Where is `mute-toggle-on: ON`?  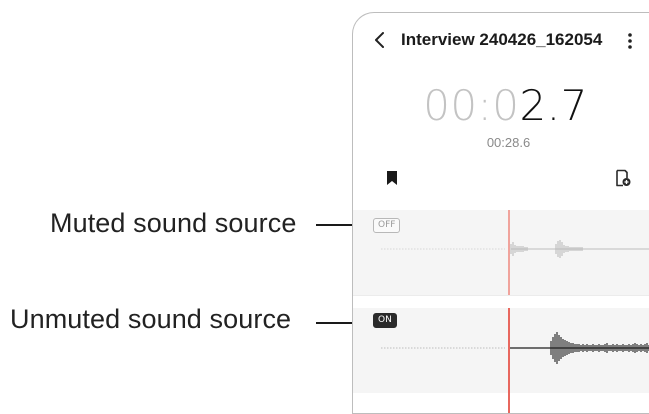 mute-toggle-on: ON is located at coordinates (385, 320).